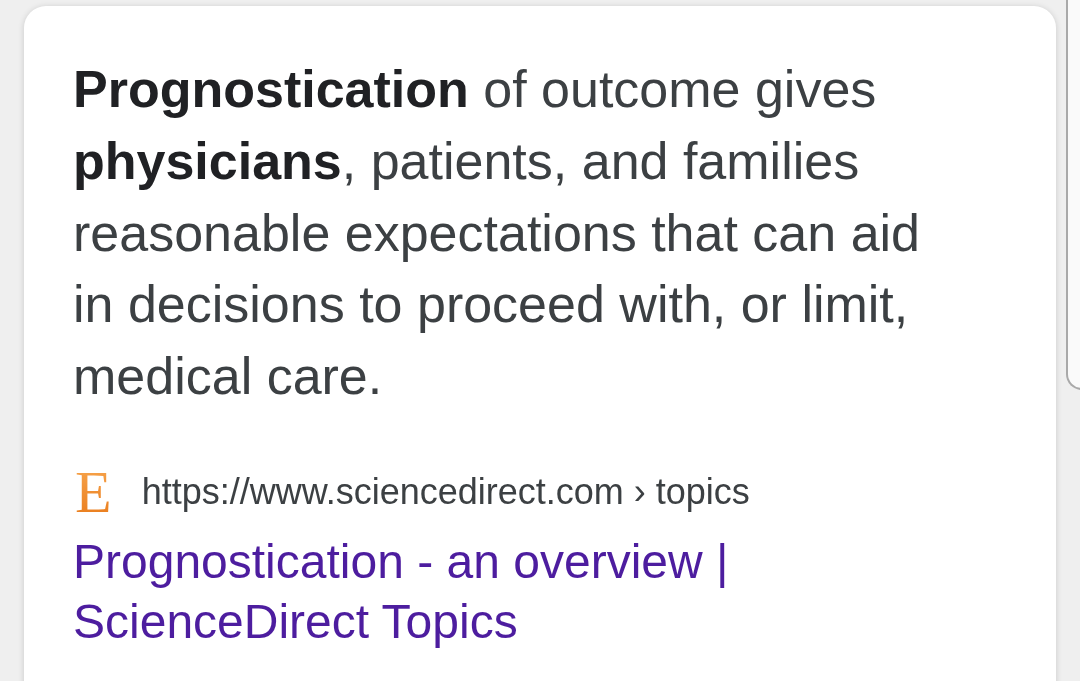 The image size is (1080, 681). What do you see at coordinates (483, 592) in the screenshot?
I see `result-title-link: Prognostication - an overview | ScienceDirect Topics` at bounding box center [483, 592].